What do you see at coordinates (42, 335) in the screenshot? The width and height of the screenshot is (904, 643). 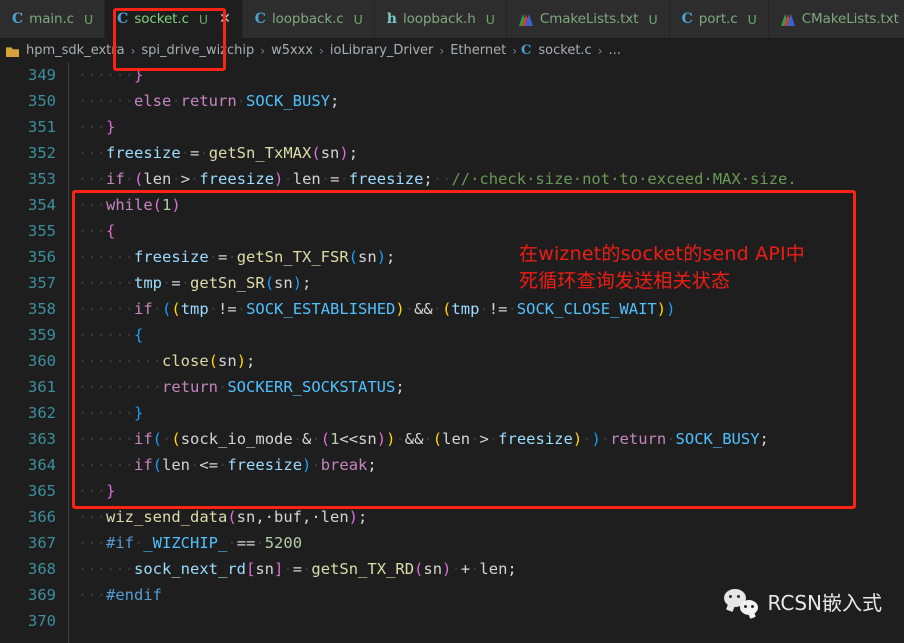 I see `line-number: 359` at bounding box center [42, 335].